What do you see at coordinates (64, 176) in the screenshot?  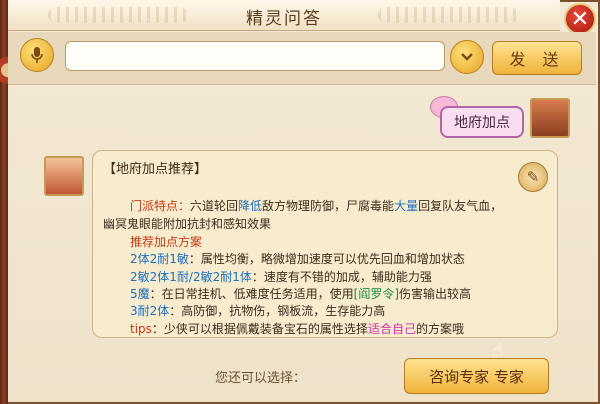 I see `npc-avatar` at bounding box center [64, 176].